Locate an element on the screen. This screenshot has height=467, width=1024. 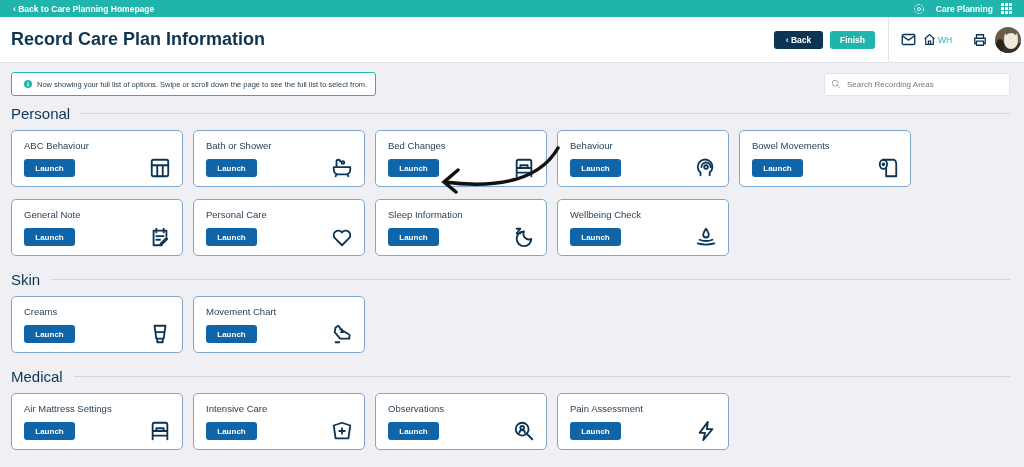
card-title: Movement Chart is located at coordinates (242, 311).